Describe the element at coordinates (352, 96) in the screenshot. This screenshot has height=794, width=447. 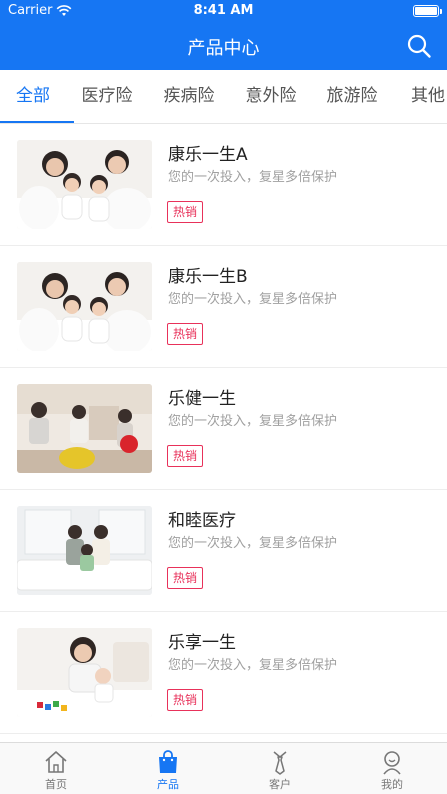
I see `tab-travel: 旅游险` at that location.